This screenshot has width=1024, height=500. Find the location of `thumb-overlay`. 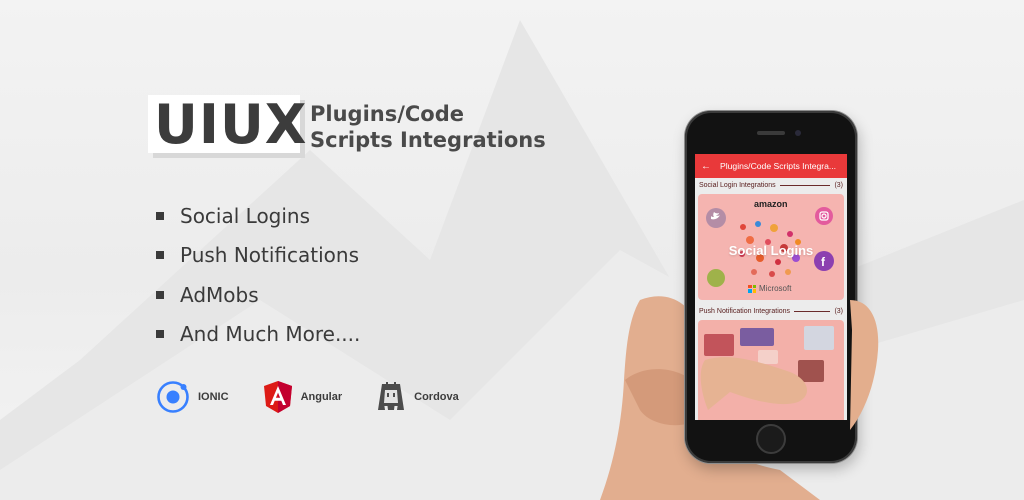

thumb-overlay is located at coordinates (789, 365).